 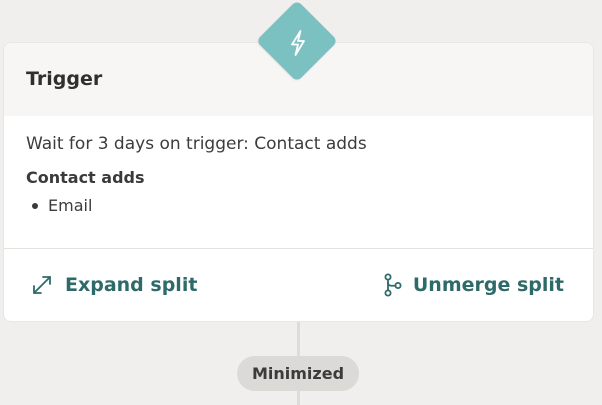 What do you see at coordinates (393, 284) in the screenshot?
I see `branch-icon` at bounding box center [393, 284].